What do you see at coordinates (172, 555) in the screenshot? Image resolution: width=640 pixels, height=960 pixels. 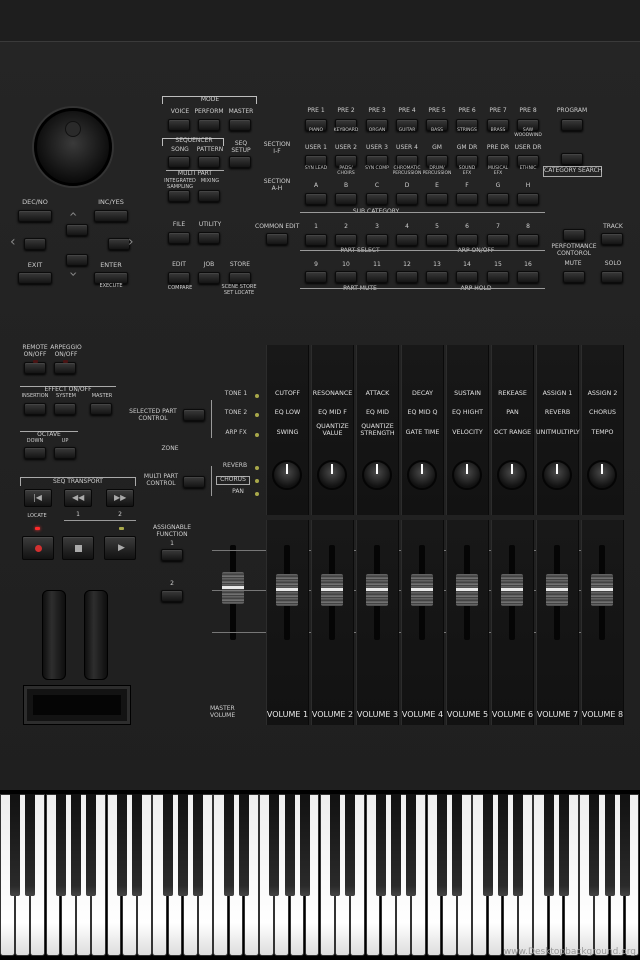 I see `assign-1-button` at bounding box center [172, 555].